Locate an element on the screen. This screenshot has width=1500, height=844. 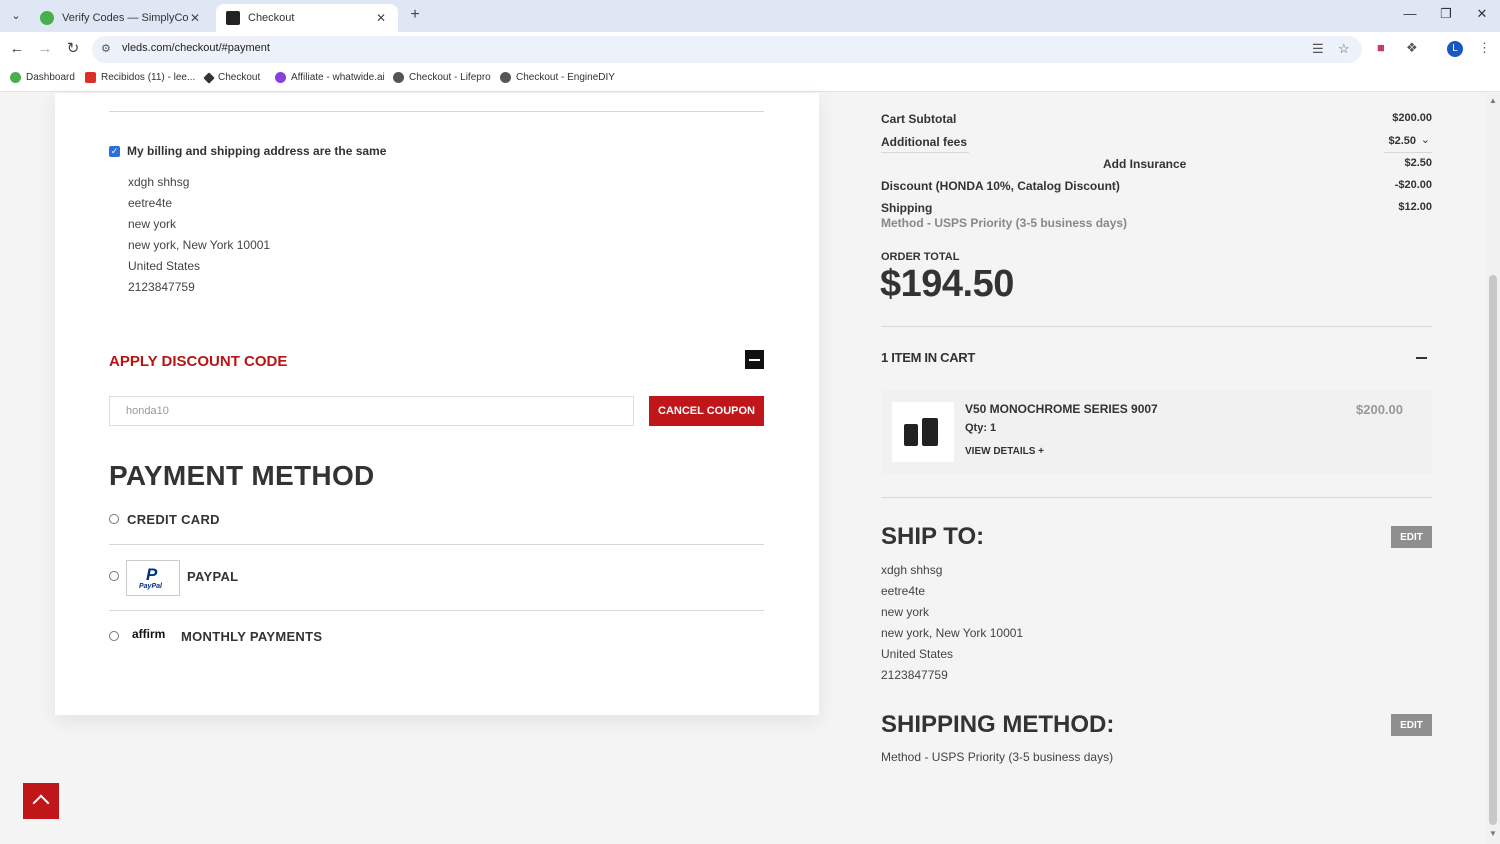
tab-title: Verify Codes — SimplyCodes is located at coordinates (125, 18).